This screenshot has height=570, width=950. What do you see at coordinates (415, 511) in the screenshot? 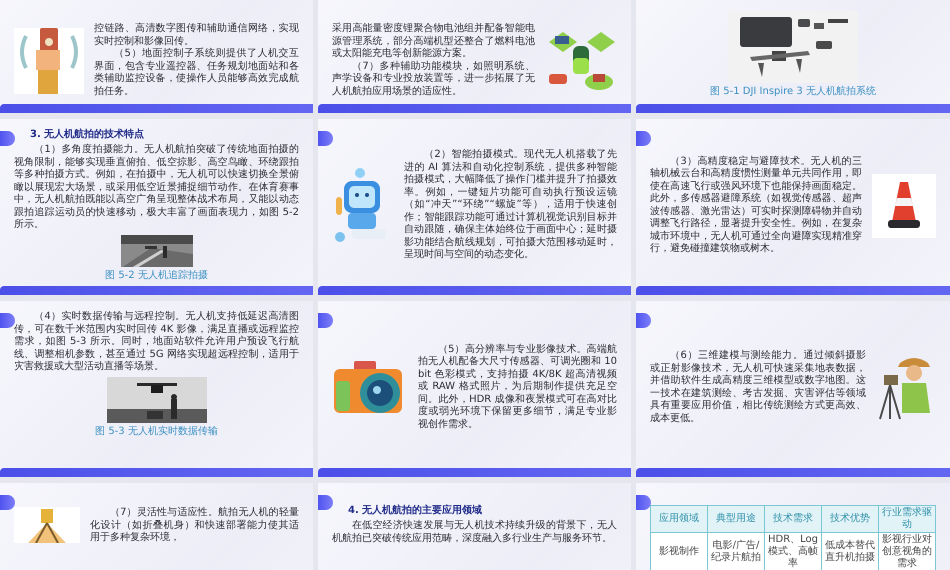
I see `section-heading: 4. 无人机航拍的主要应用领域` at bounding box center [415, 511].